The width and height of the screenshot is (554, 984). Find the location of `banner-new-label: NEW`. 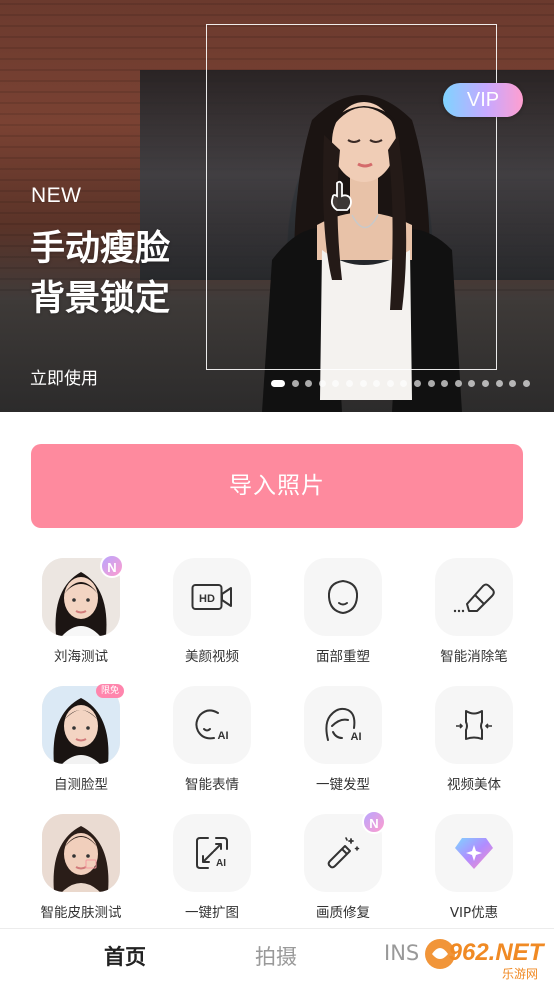

banner-new-label: NEW is located at coordinates (56, 195).